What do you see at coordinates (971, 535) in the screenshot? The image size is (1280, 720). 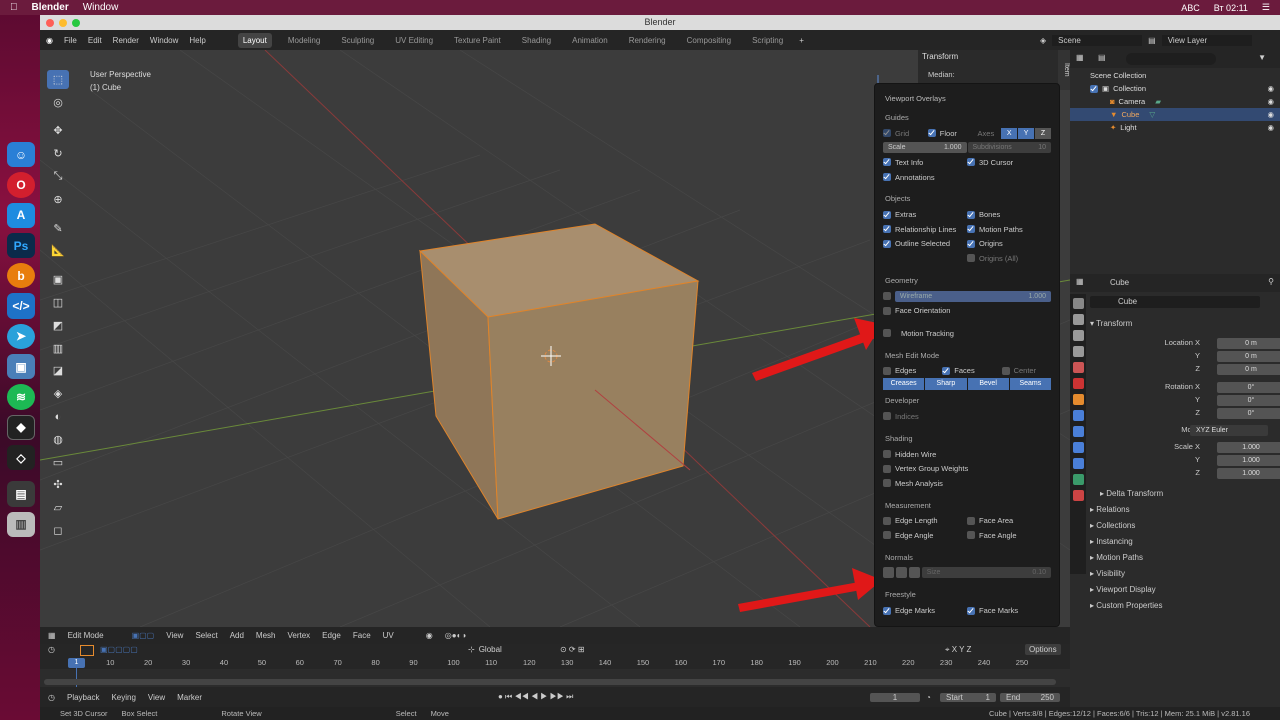 I see `face-angle-checkbox` at bounding box center [971, 535].